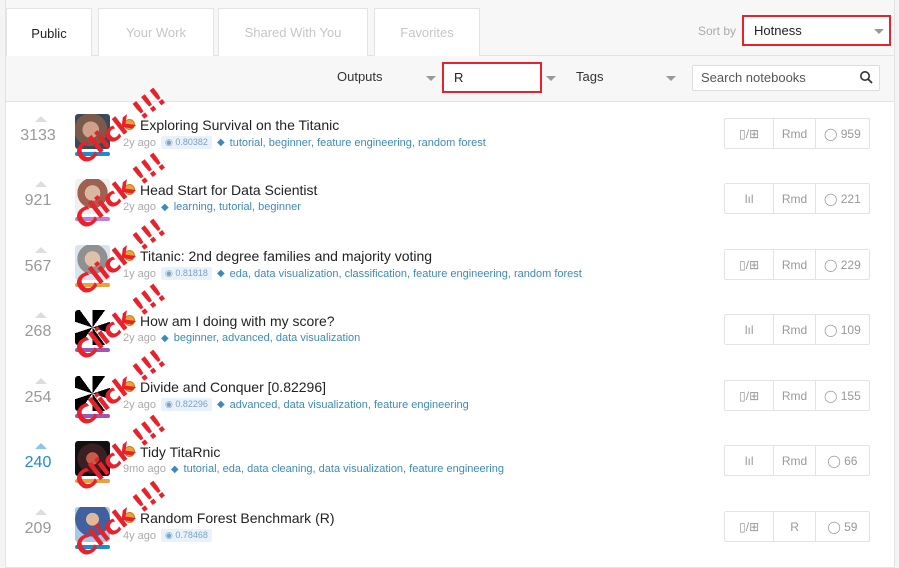 This screenshot has height=568, width=899. Describe the element at coordinates (38, 266) in the screenshot. I see `vote-count: 567` at that location.